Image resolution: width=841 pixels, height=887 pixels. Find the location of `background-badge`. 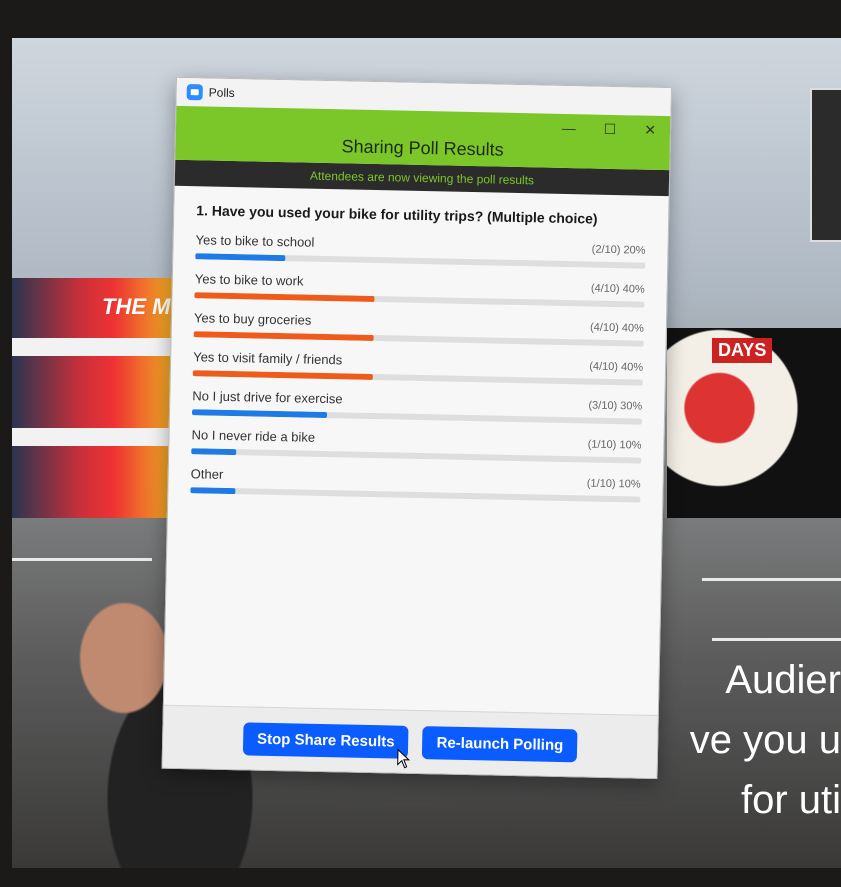

background-badge is located at coordinates (825, 165).